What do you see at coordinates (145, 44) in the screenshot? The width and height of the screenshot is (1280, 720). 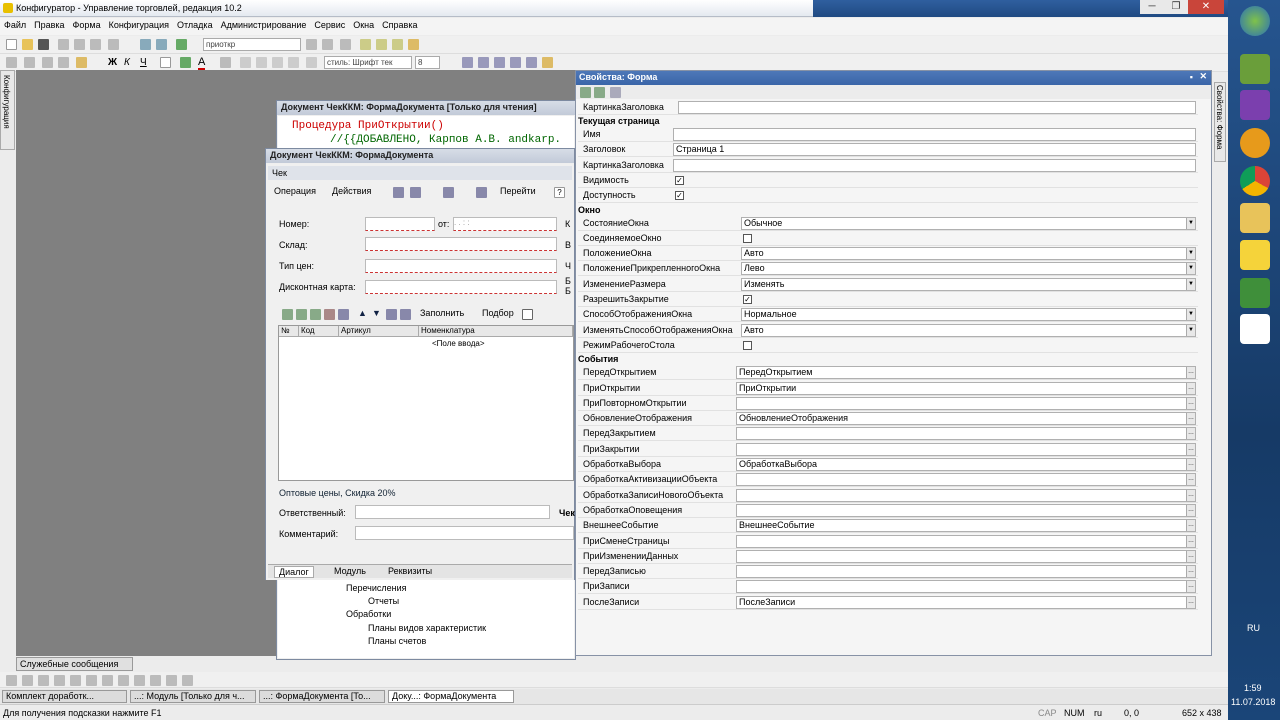 I see `undo-icon` at bounding box center [145, 44].